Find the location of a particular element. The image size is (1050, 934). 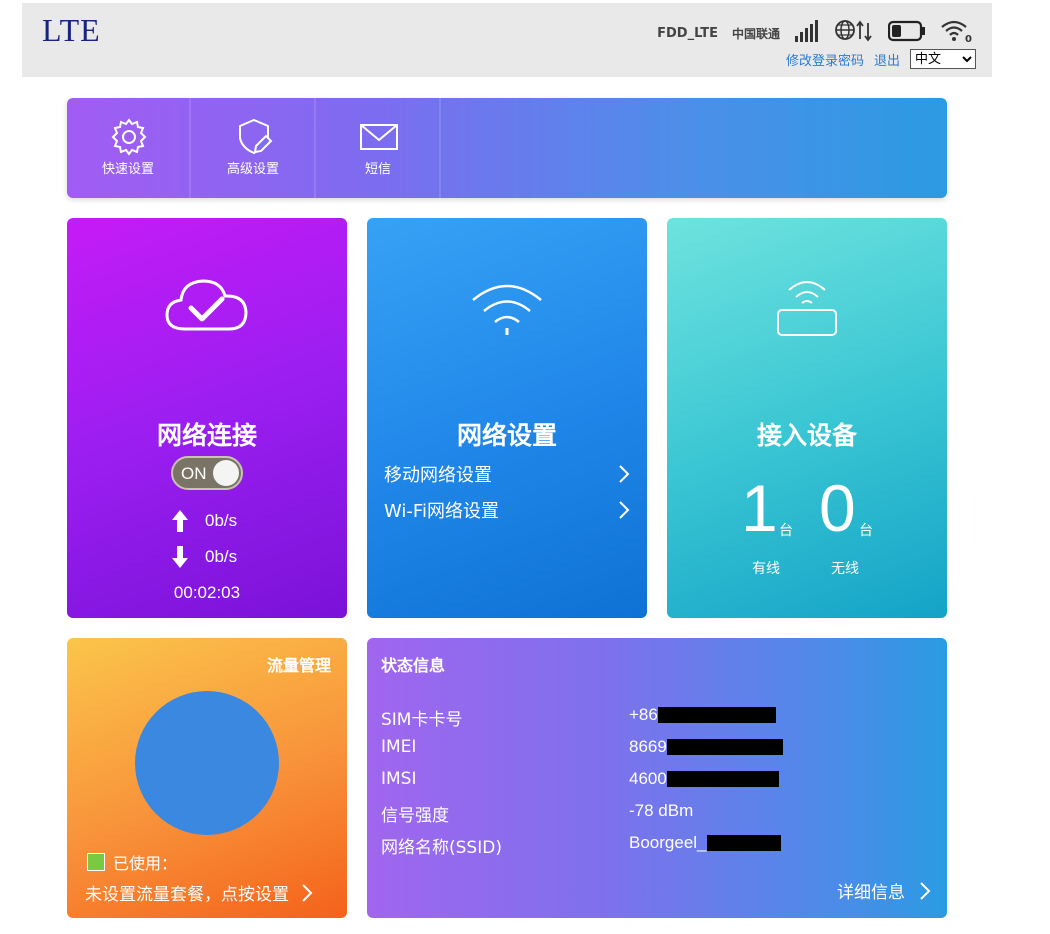

wired-label: 有线 is located at coordinates (766, 569).